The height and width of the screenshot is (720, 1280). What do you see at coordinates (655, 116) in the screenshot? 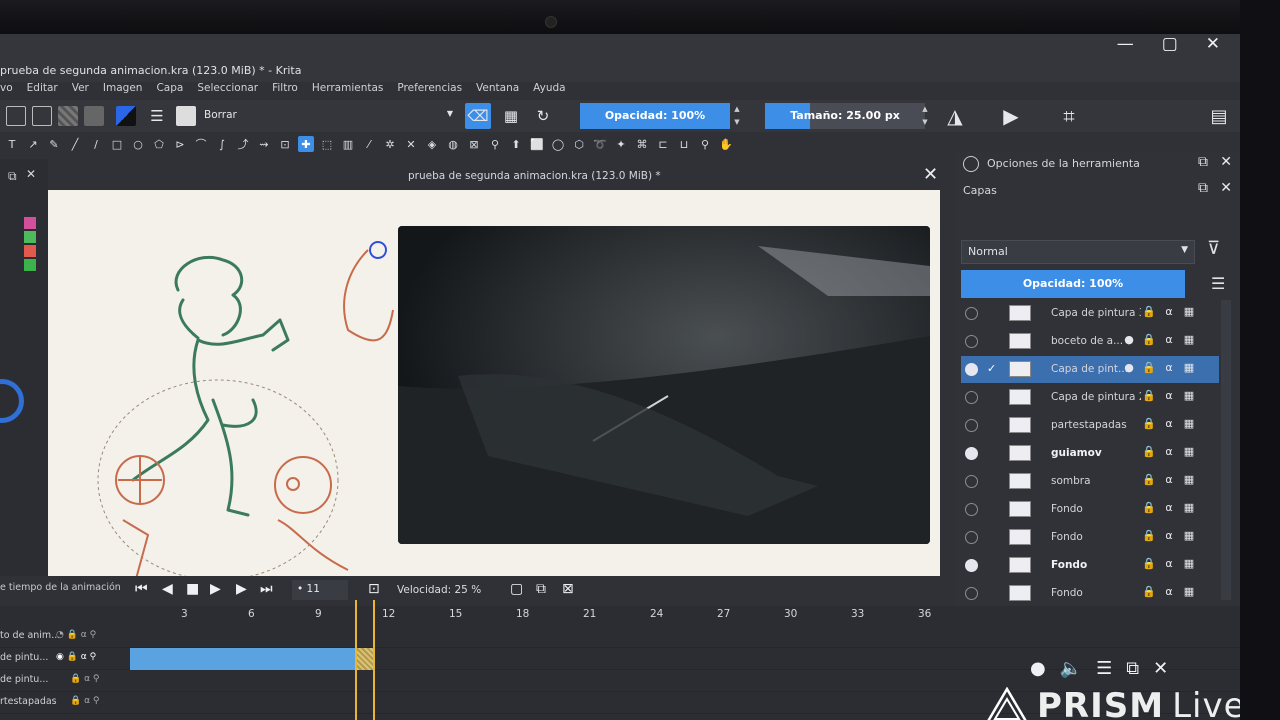
I see `opacity-slider: Opacidad: 100%` at bounding box center [655, 116].